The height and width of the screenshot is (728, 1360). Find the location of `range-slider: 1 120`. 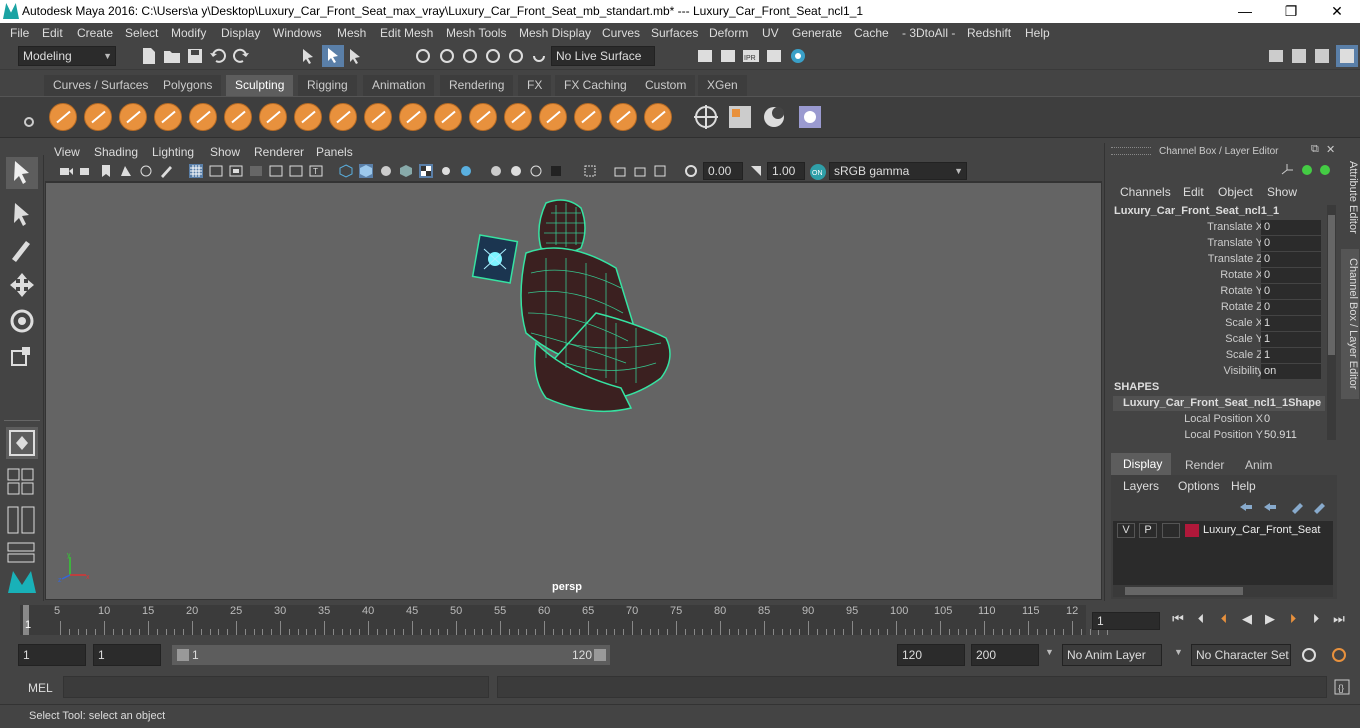

range-slider: 1 120 is located at coordinates (391, 655).